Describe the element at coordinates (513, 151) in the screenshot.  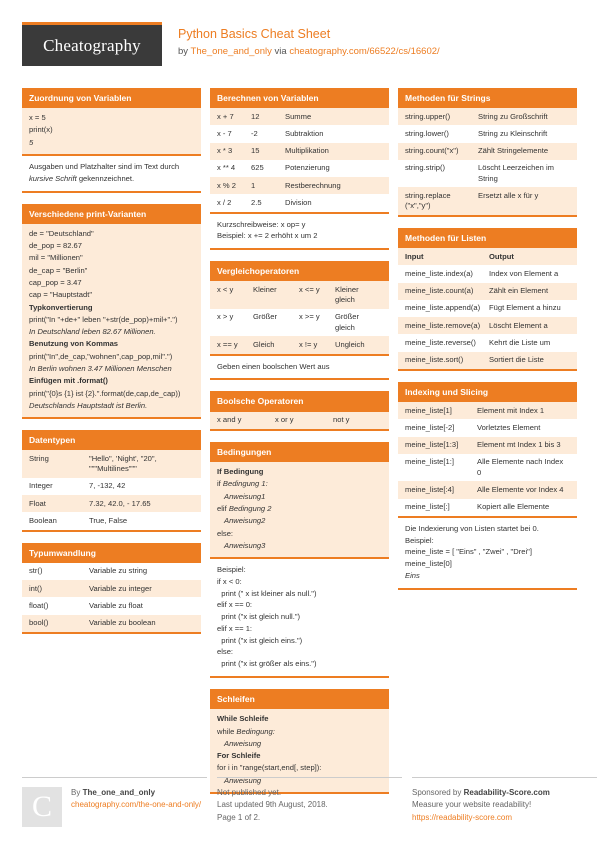
I see `cell-description: Zählt Stringelemente` at that location.